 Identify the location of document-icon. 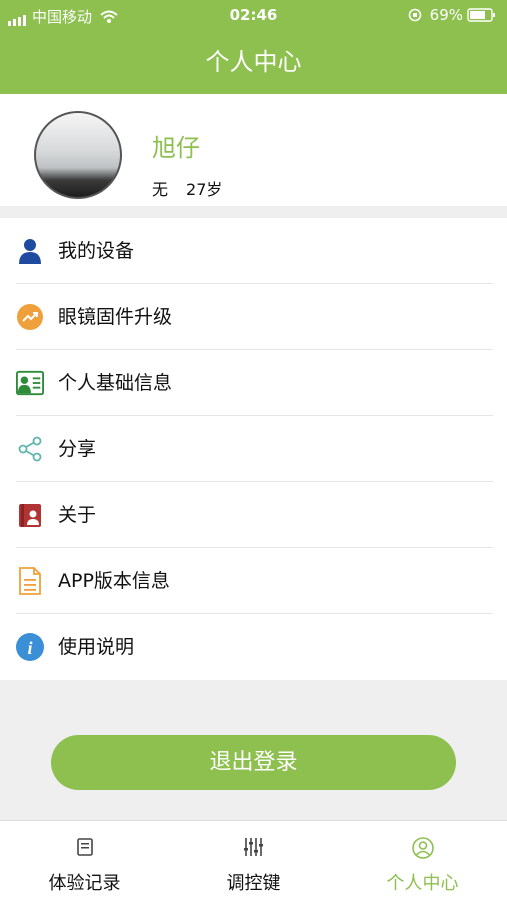
(30, 581).